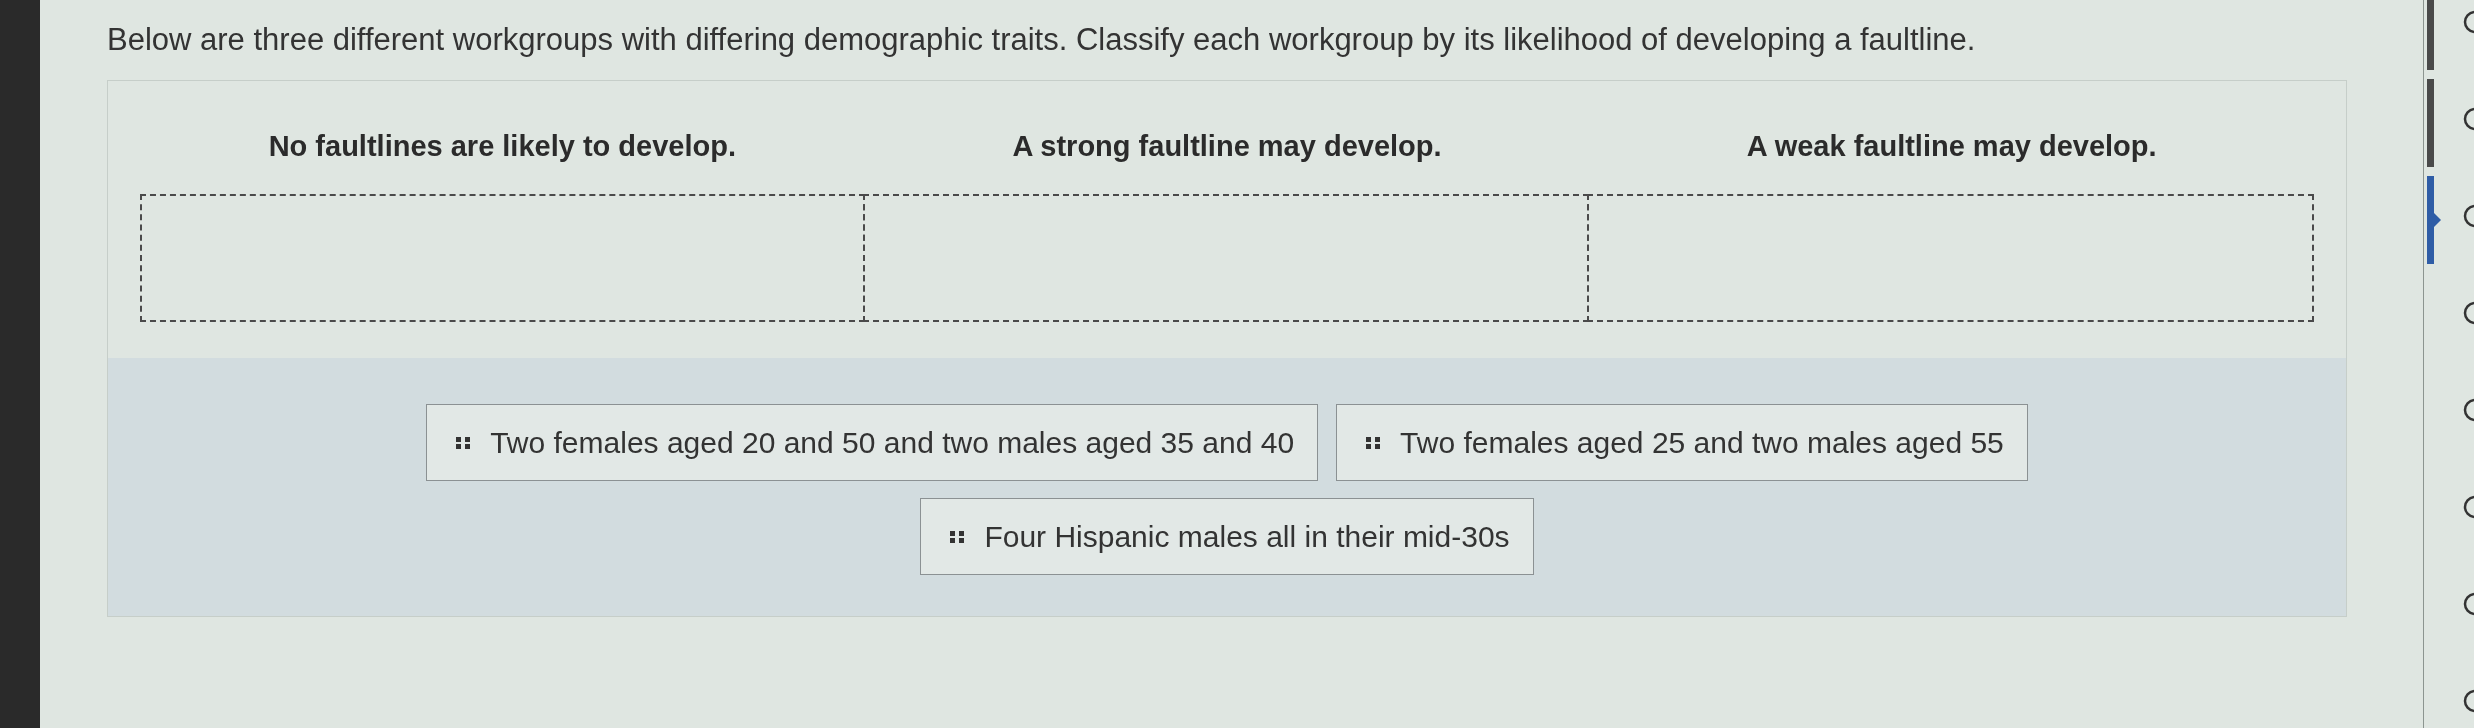 This screenshot has height=728, width=2474. What do you see at coordinates (1042, 40) in the screenshot?
I see `instruction-text: Below are three different workgroups with differing demographic traits. Classify each workgroup by its likelihood of developing a faultline.` at bounding box center [1042, 40].